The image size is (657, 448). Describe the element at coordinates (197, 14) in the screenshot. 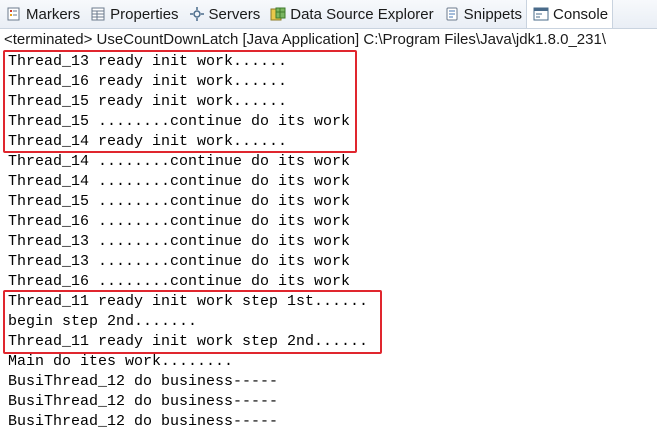

I see `servers-icon` at that location.